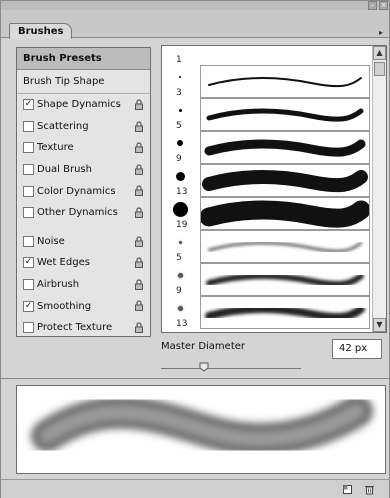 The image size is (390, 498). I want to click on brush-size-label: 3, so click(179, 93).